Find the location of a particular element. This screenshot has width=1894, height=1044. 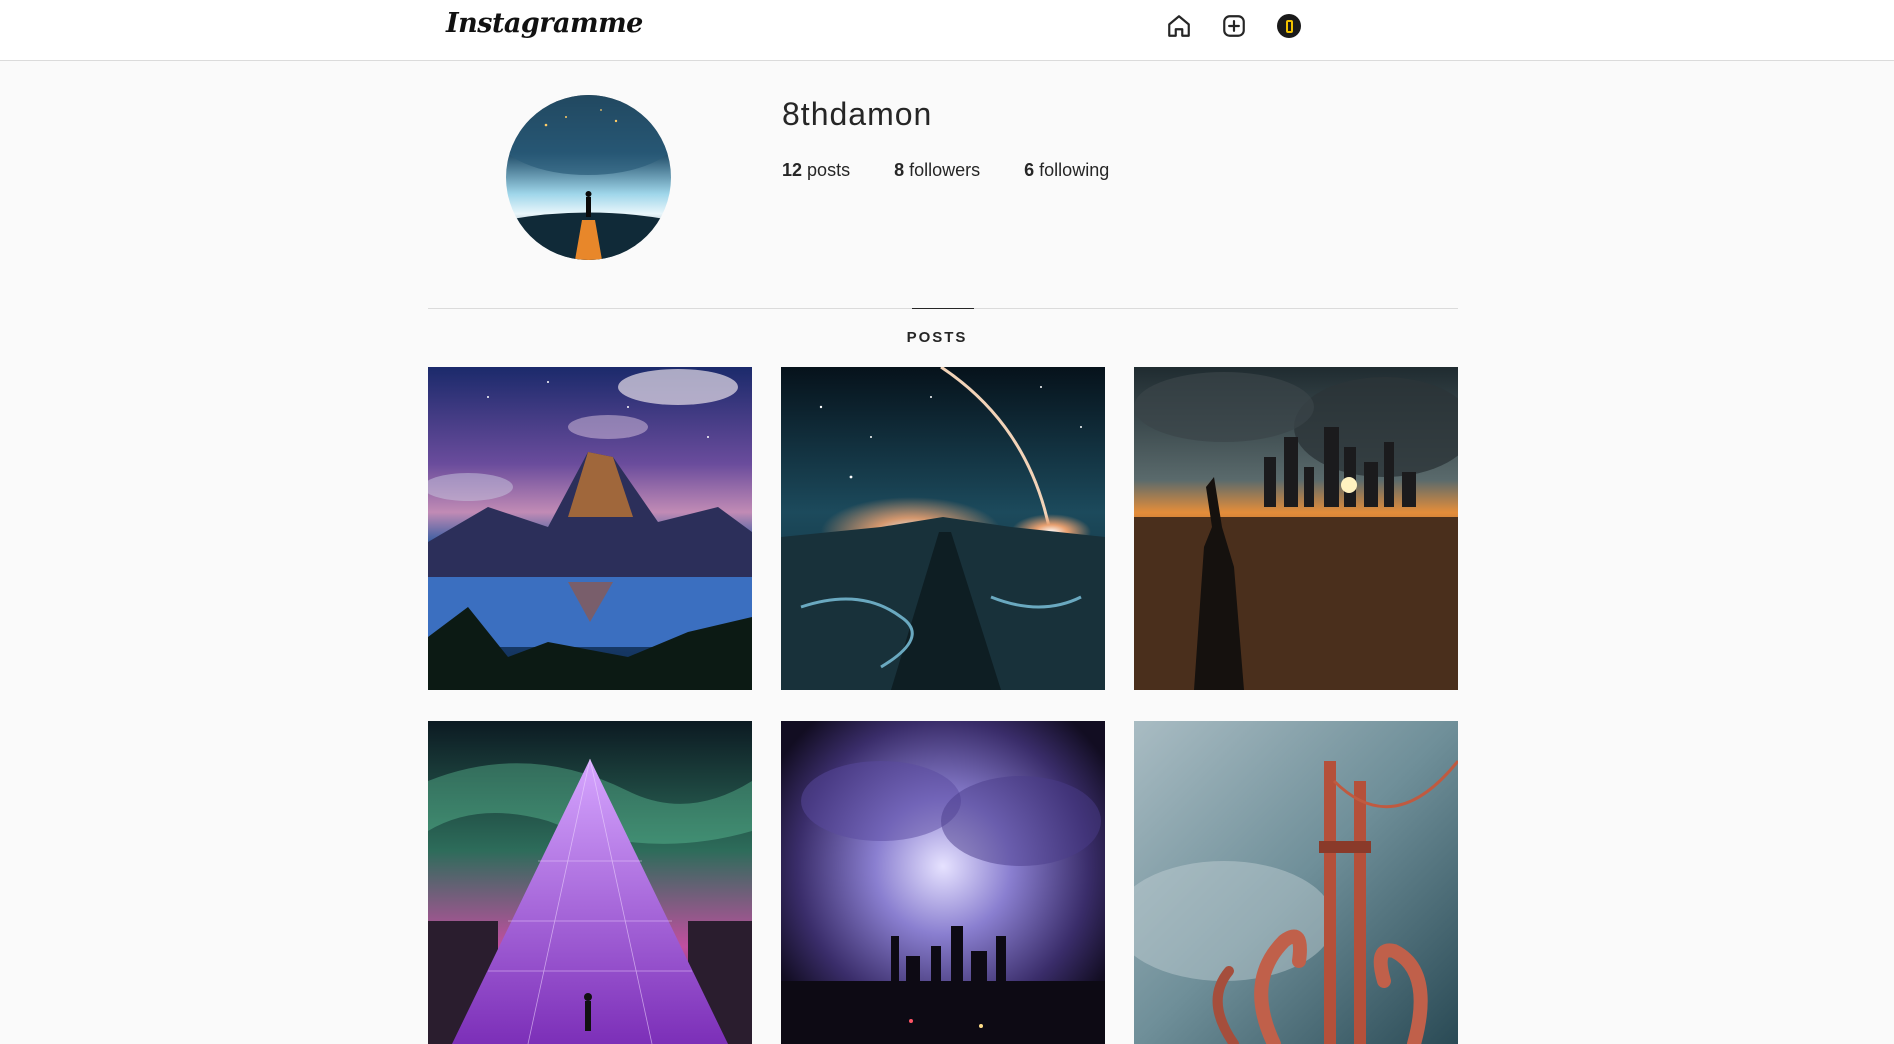

posts-stat: 12 posts is located at coordinates (816, 170).